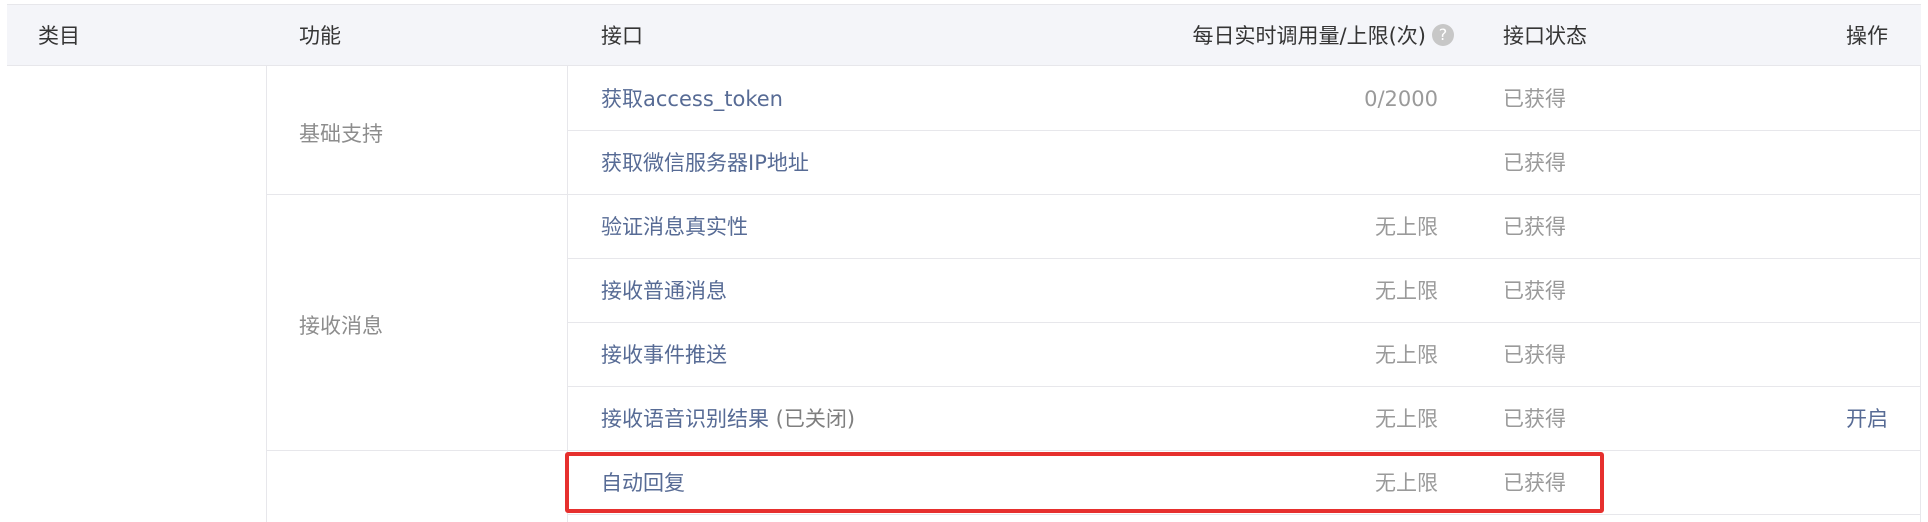 This screenshot has width=1928, height=522. What do you see at coordinates (1920, 294) in the screenshot?
I see `divider-right-edge` at bounding box center [1920, 294].